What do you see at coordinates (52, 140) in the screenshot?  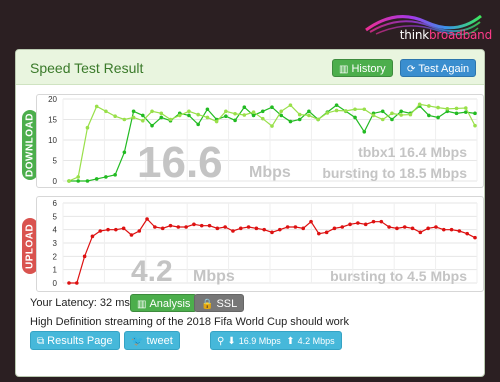 I see `y-tick-label: 10` at bounding box center [52, 140].